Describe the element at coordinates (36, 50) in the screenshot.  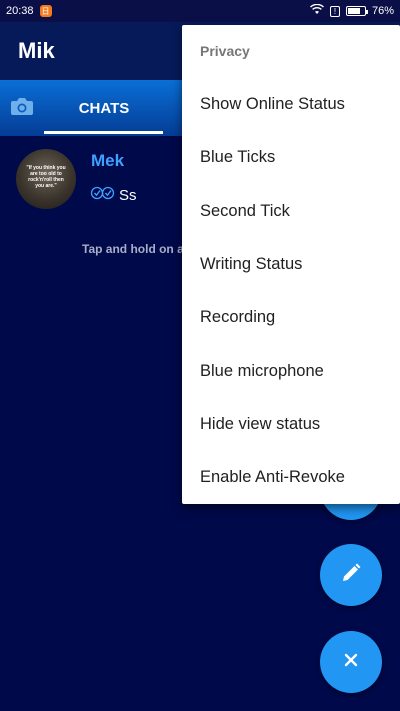
I see `app-title: Mik` at that location.